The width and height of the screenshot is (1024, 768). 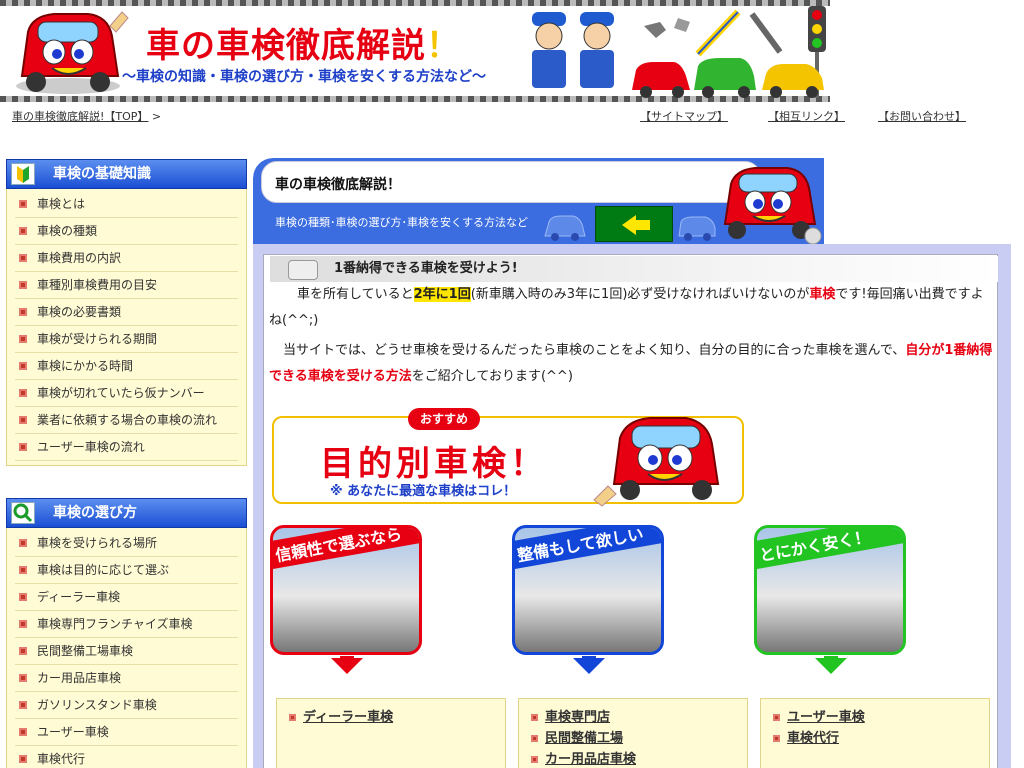 I want to click on breadcrumb: 車の車検徹底解説!【TOP】 >, so click(x=86, y=116).